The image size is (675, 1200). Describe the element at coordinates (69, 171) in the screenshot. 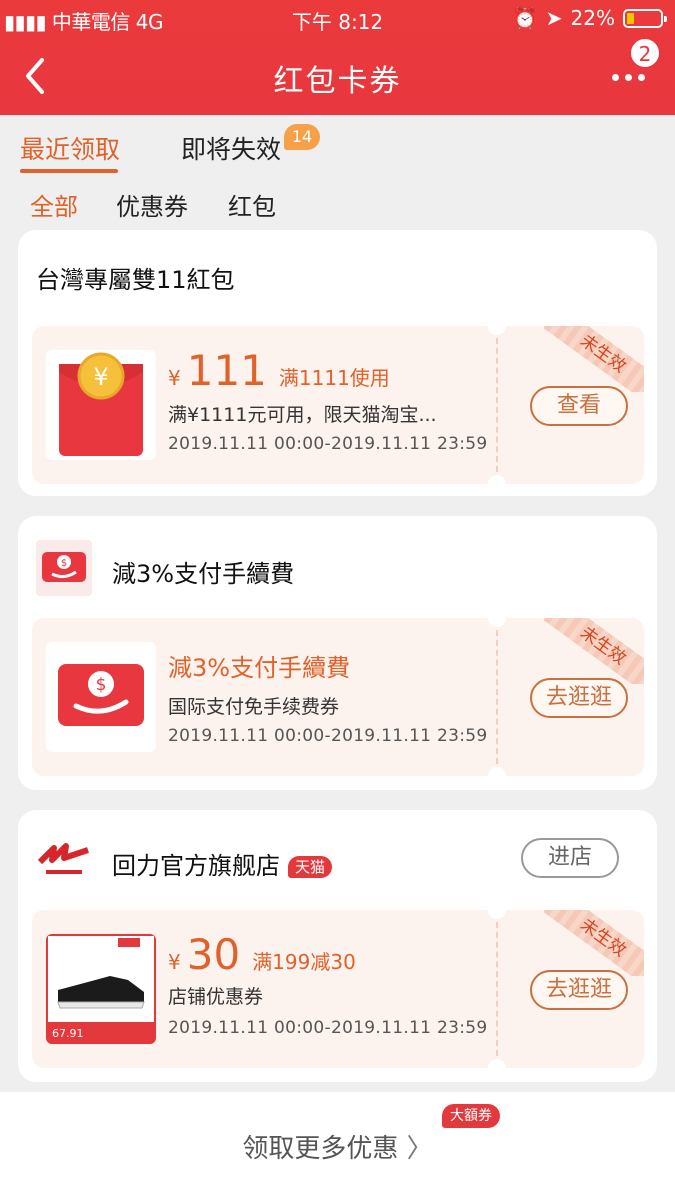

I see `tab-active-indicator` at that location.